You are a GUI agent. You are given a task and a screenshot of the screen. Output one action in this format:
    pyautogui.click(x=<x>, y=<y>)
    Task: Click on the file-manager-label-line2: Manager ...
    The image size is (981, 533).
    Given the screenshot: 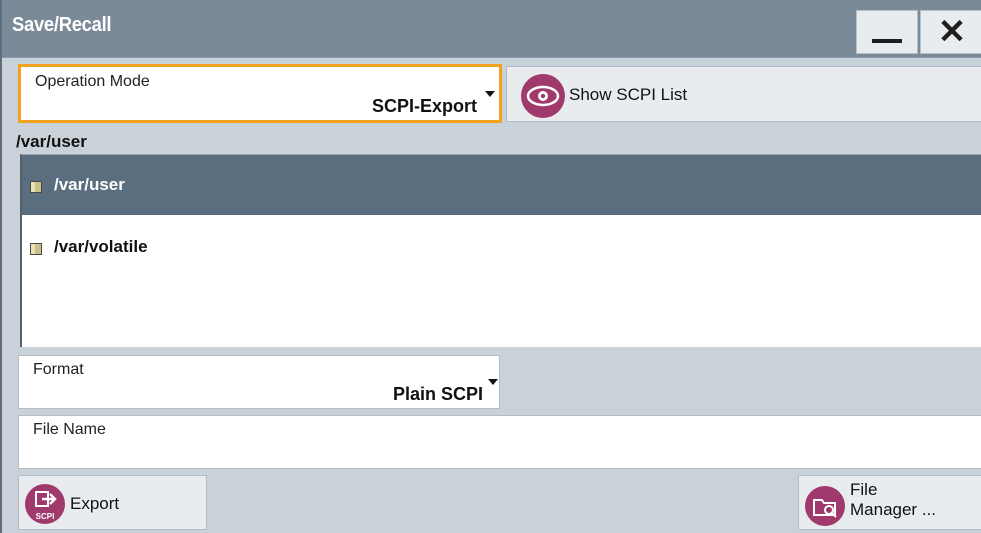 What is the action you would take?
    pyautogui.click(x=893, y=509)
    